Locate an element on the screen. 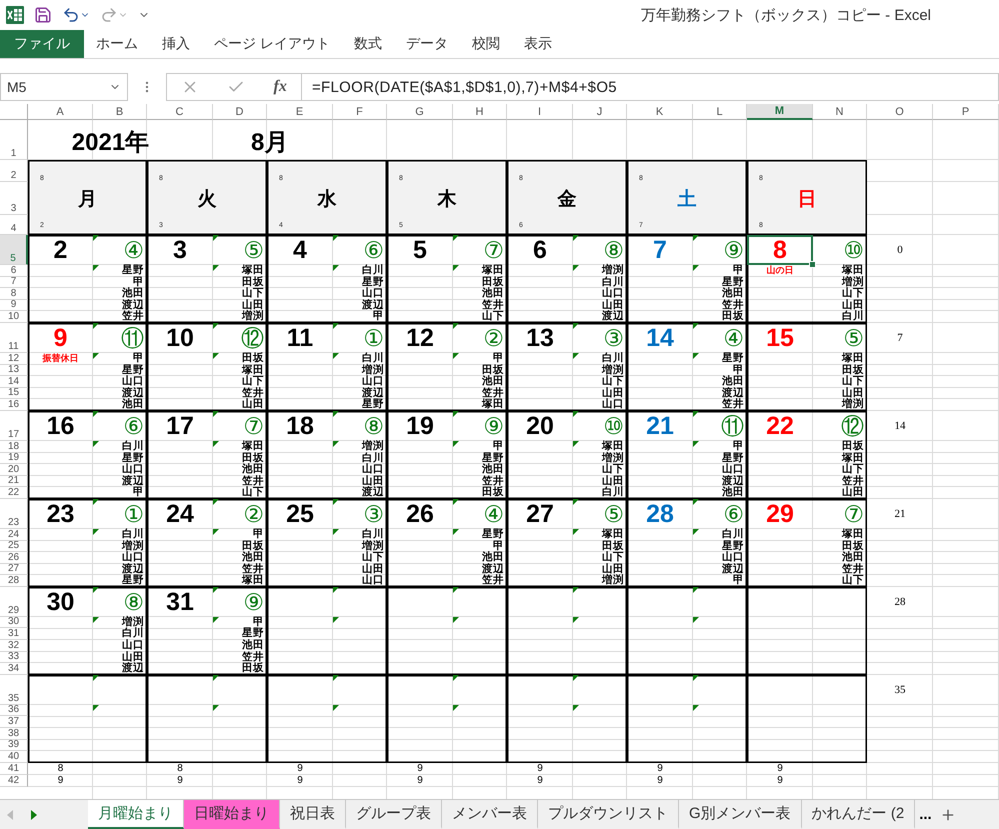 Image resolution: width=999 pixels, height=829 pixels. row-header: 42 is located at coordinates (14, 780).